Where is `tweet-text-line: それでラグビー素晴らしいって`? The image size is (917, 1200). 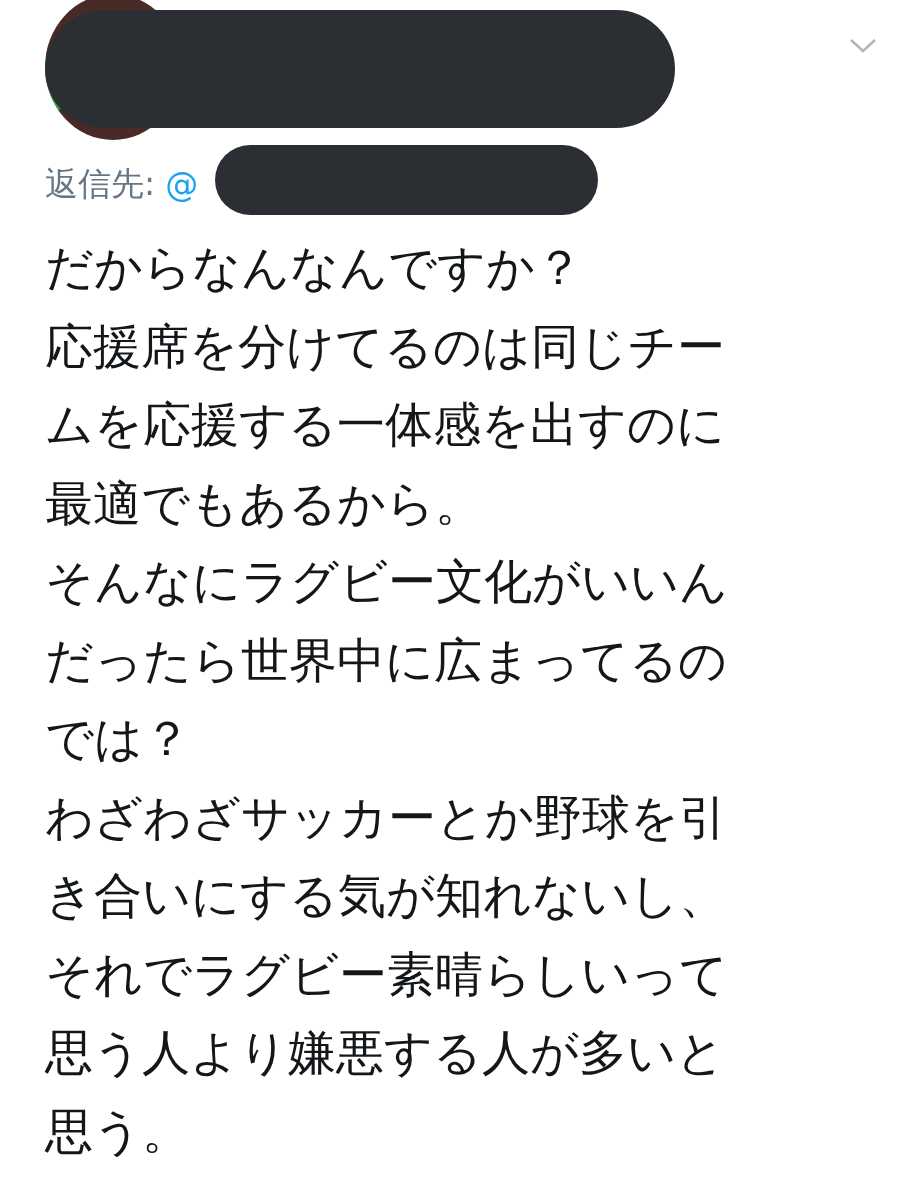
tweet-text-line: それでラグビー素晴らしいって is located at coordinates (387, 974).